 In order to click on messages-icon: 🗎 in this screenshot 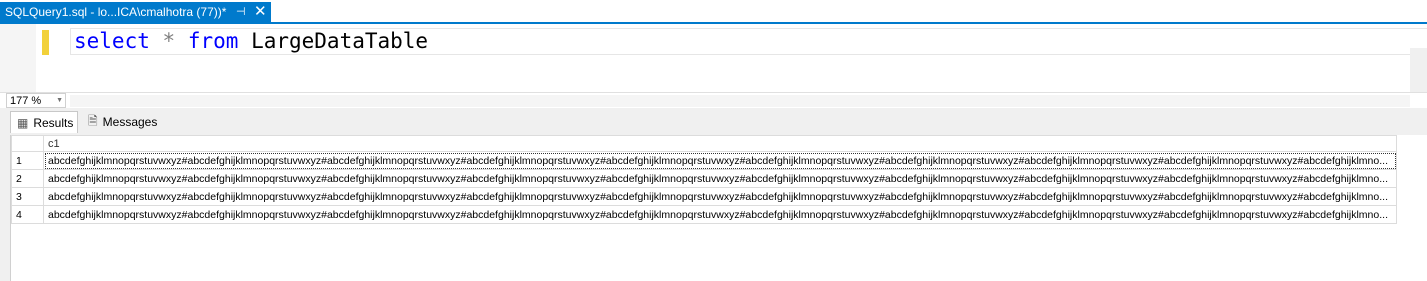, I will do `click(93, 120)`.